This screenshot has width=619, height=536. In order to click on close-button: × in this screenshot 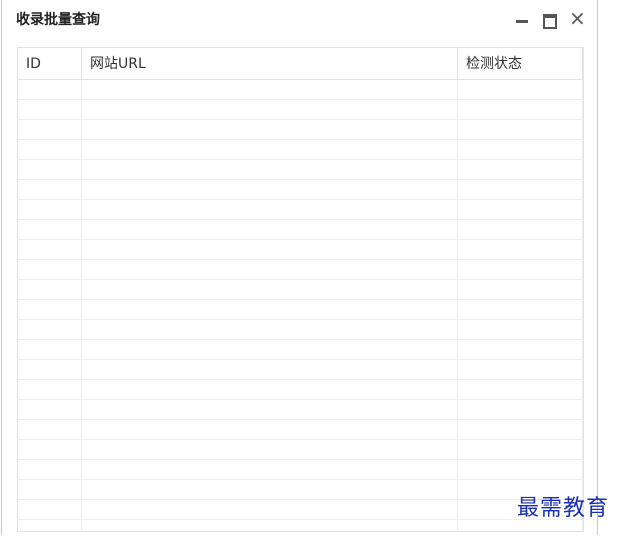, I will do `click(578, 18)`.